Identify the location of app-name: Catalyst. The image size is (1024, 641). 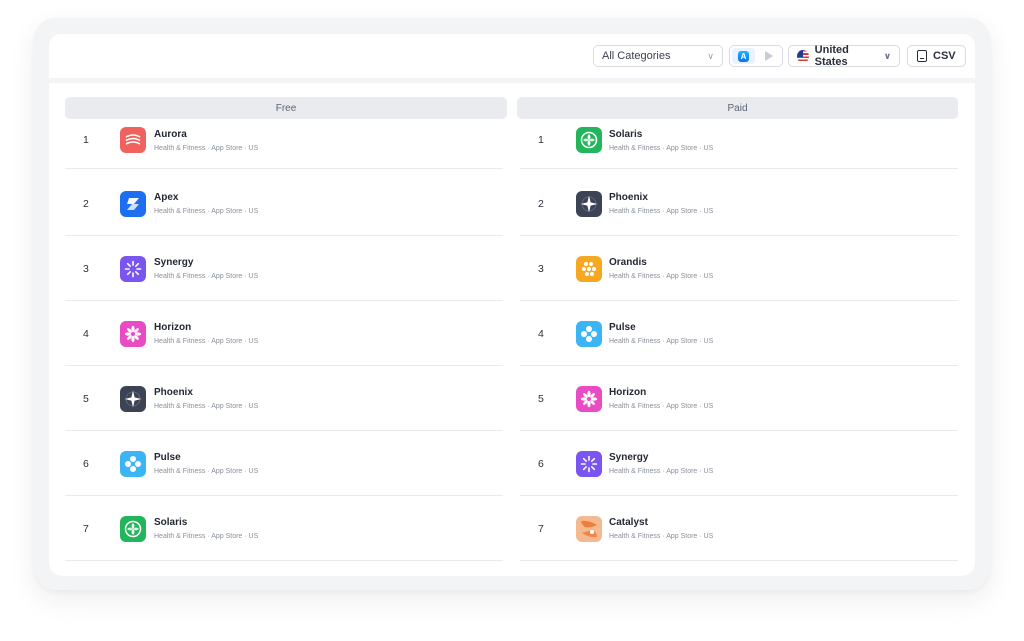
(661, 522).